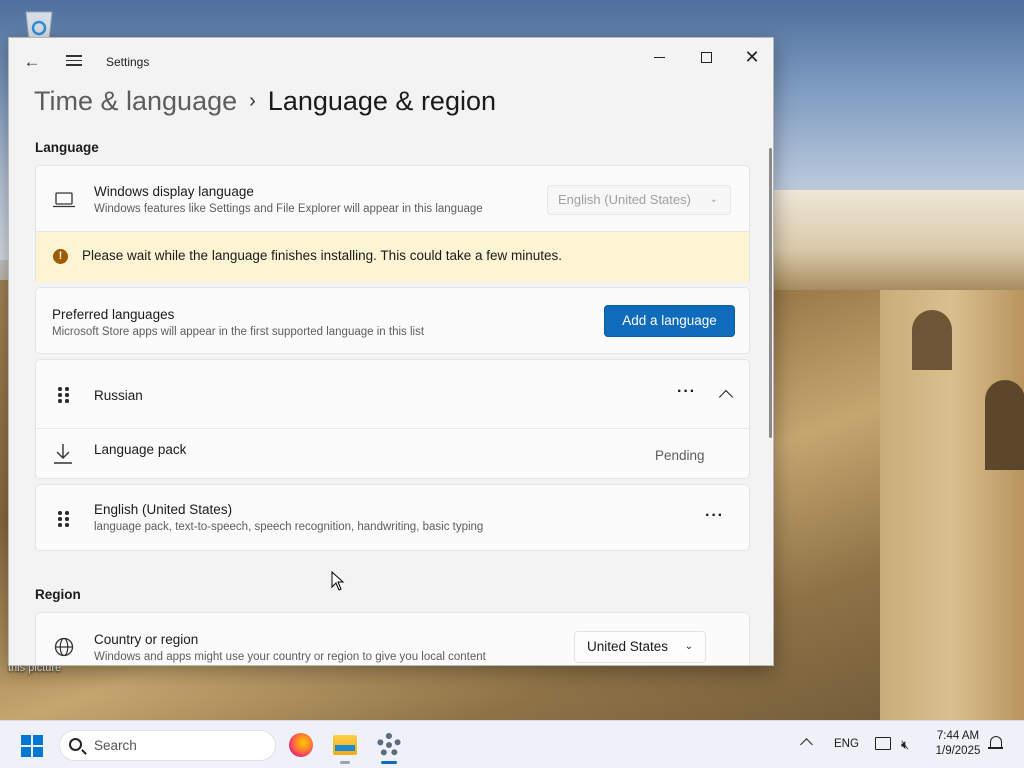 This screenshot has height=768, width=1024. Describe the element at coordinates (163, 509) in the screenshot. I see `language-name: English (United States)` at that location.